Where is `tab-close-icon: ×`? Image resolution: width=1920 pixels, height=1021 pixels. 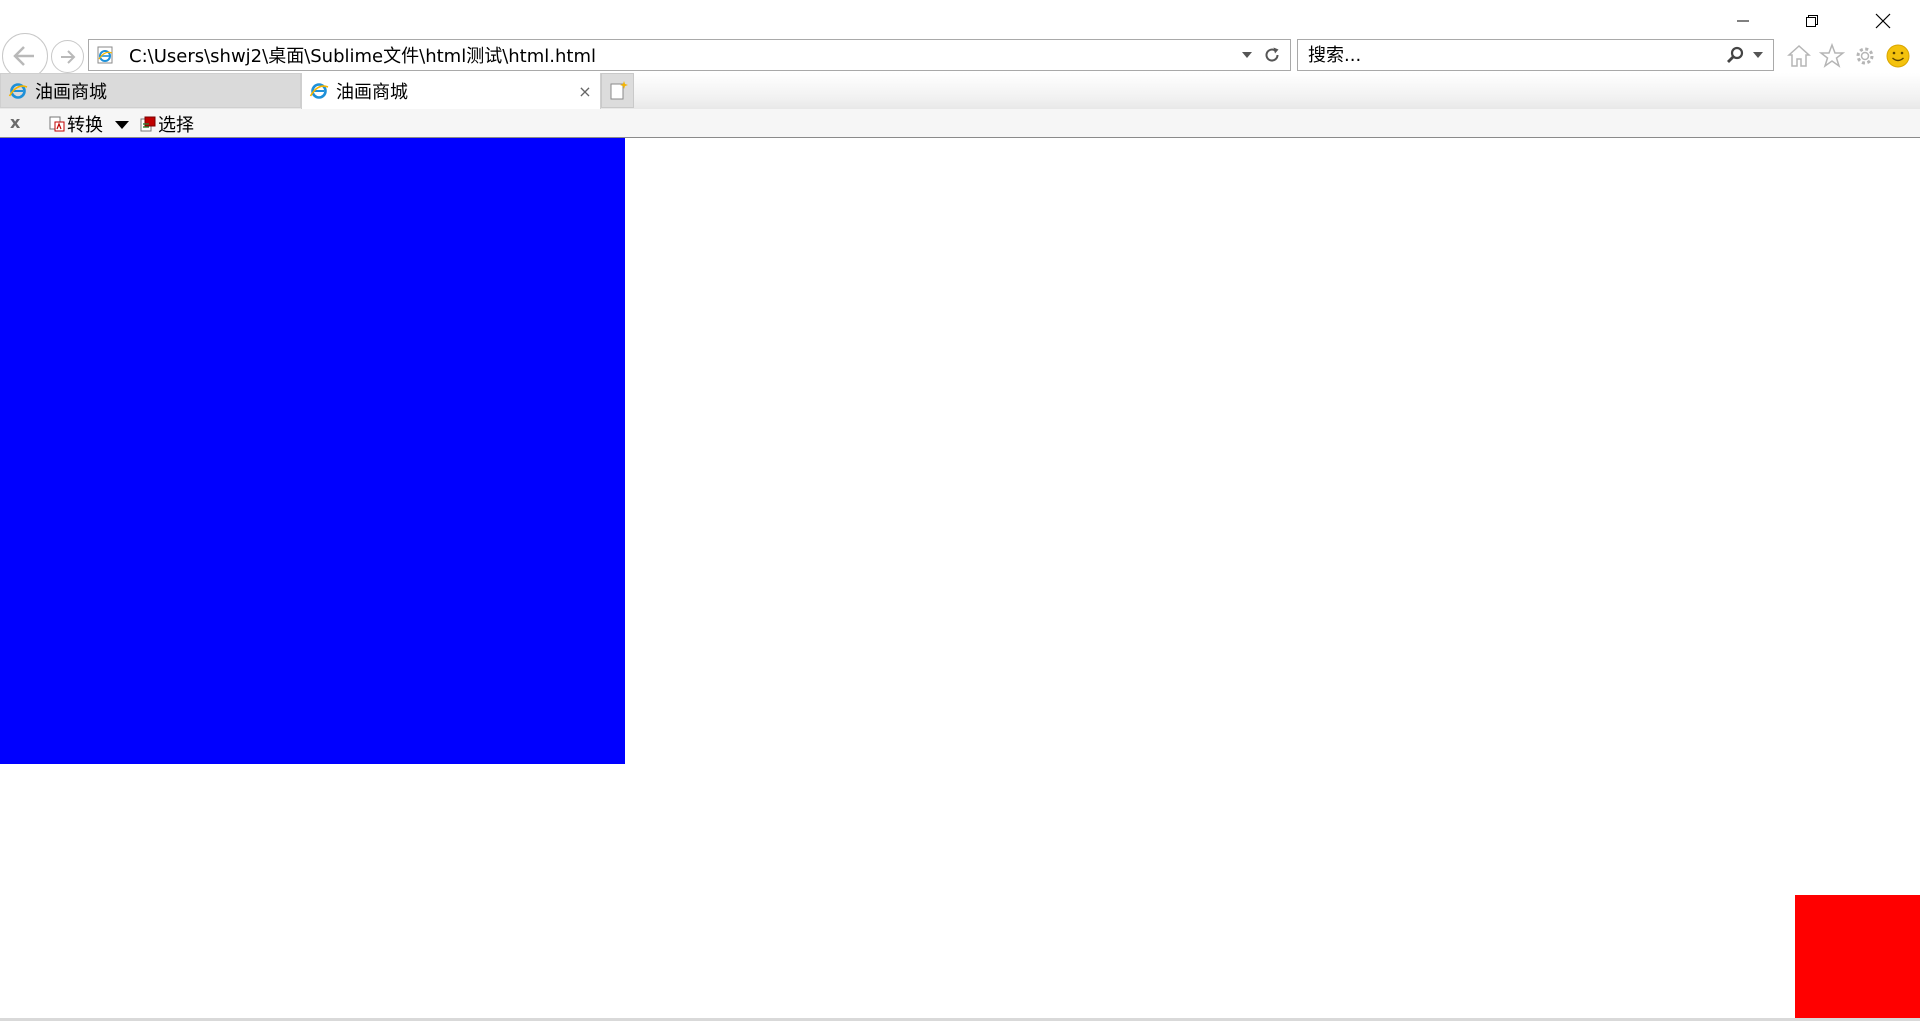 tab-close-icon: × is located at coordinates (585, 91).